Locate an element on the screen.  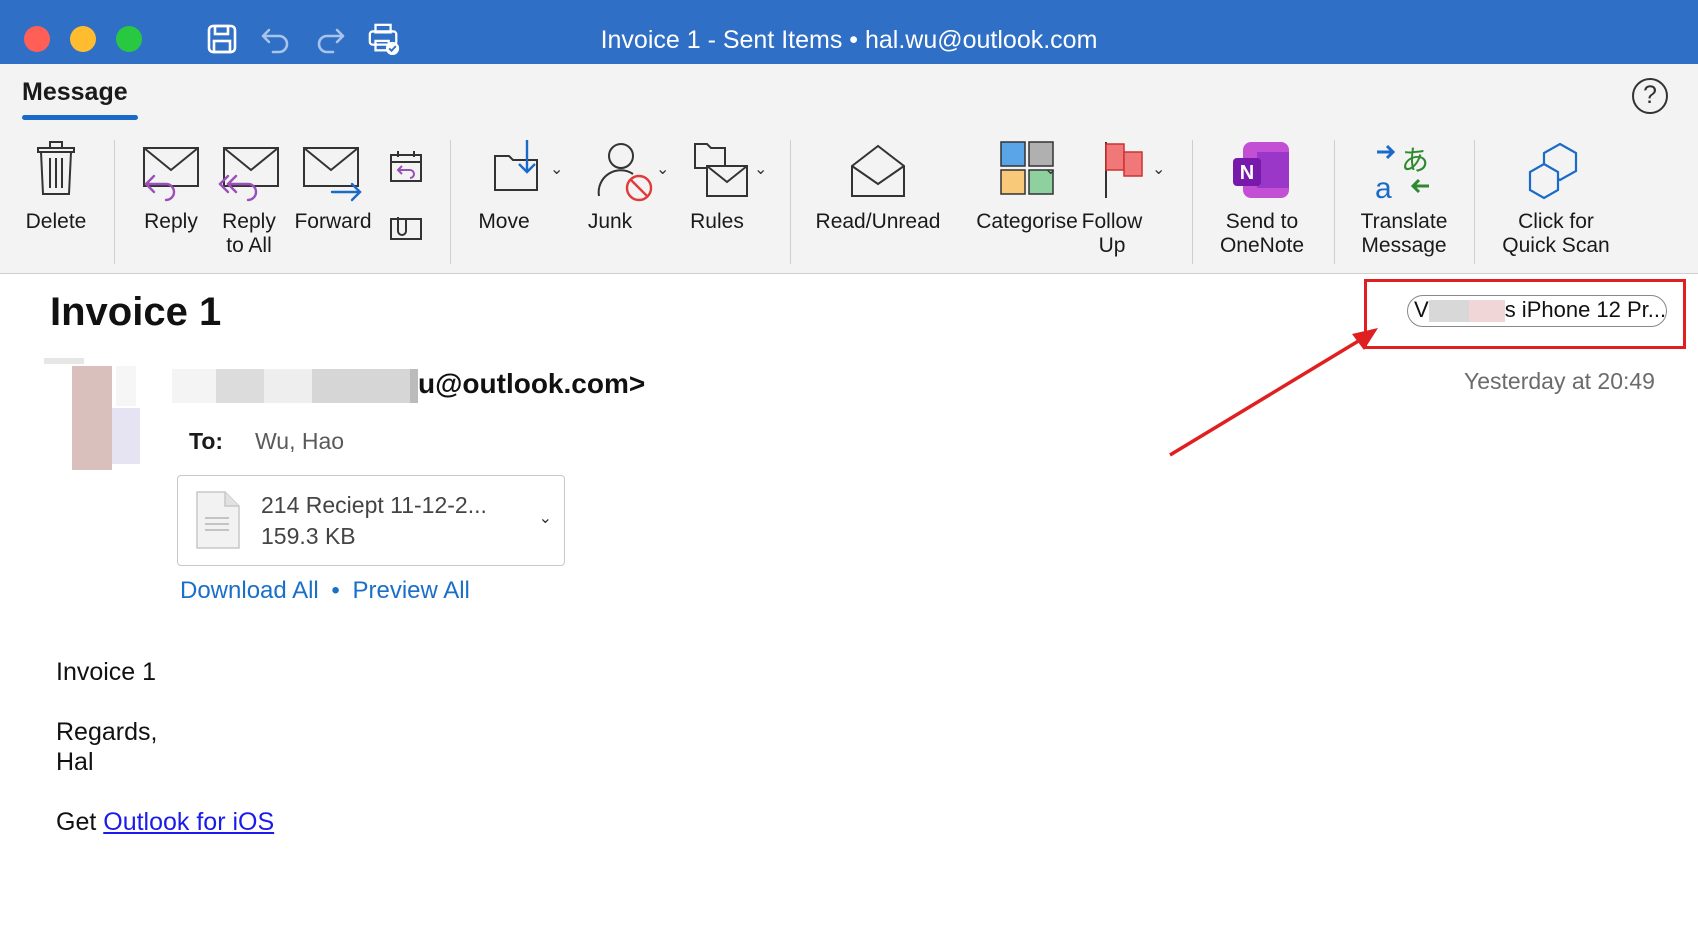
quick-scan-hexagon-icon is located at coordinates (1553, 171).